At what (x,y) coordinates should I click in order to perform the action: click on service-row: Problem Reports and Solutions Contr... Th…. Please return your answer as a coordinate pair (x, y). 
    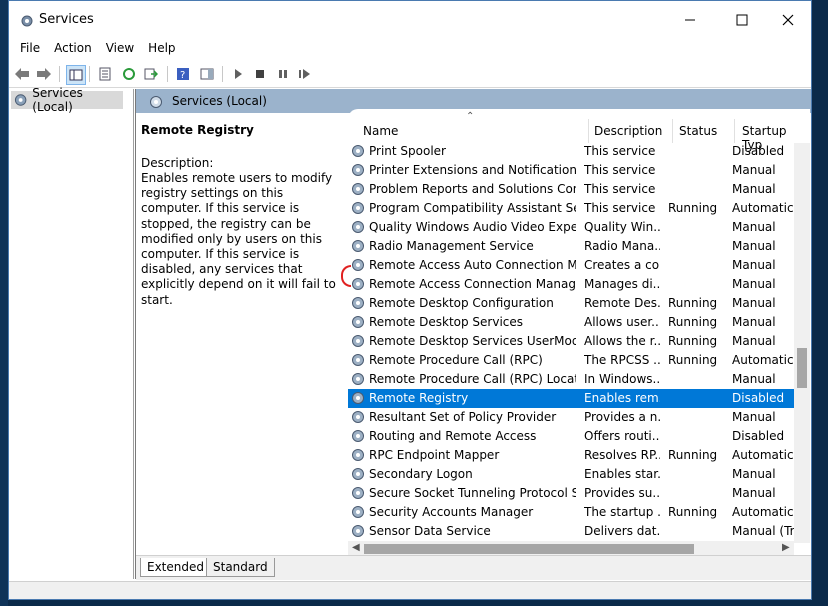
    Looking at the image, I should click on (571, 189).